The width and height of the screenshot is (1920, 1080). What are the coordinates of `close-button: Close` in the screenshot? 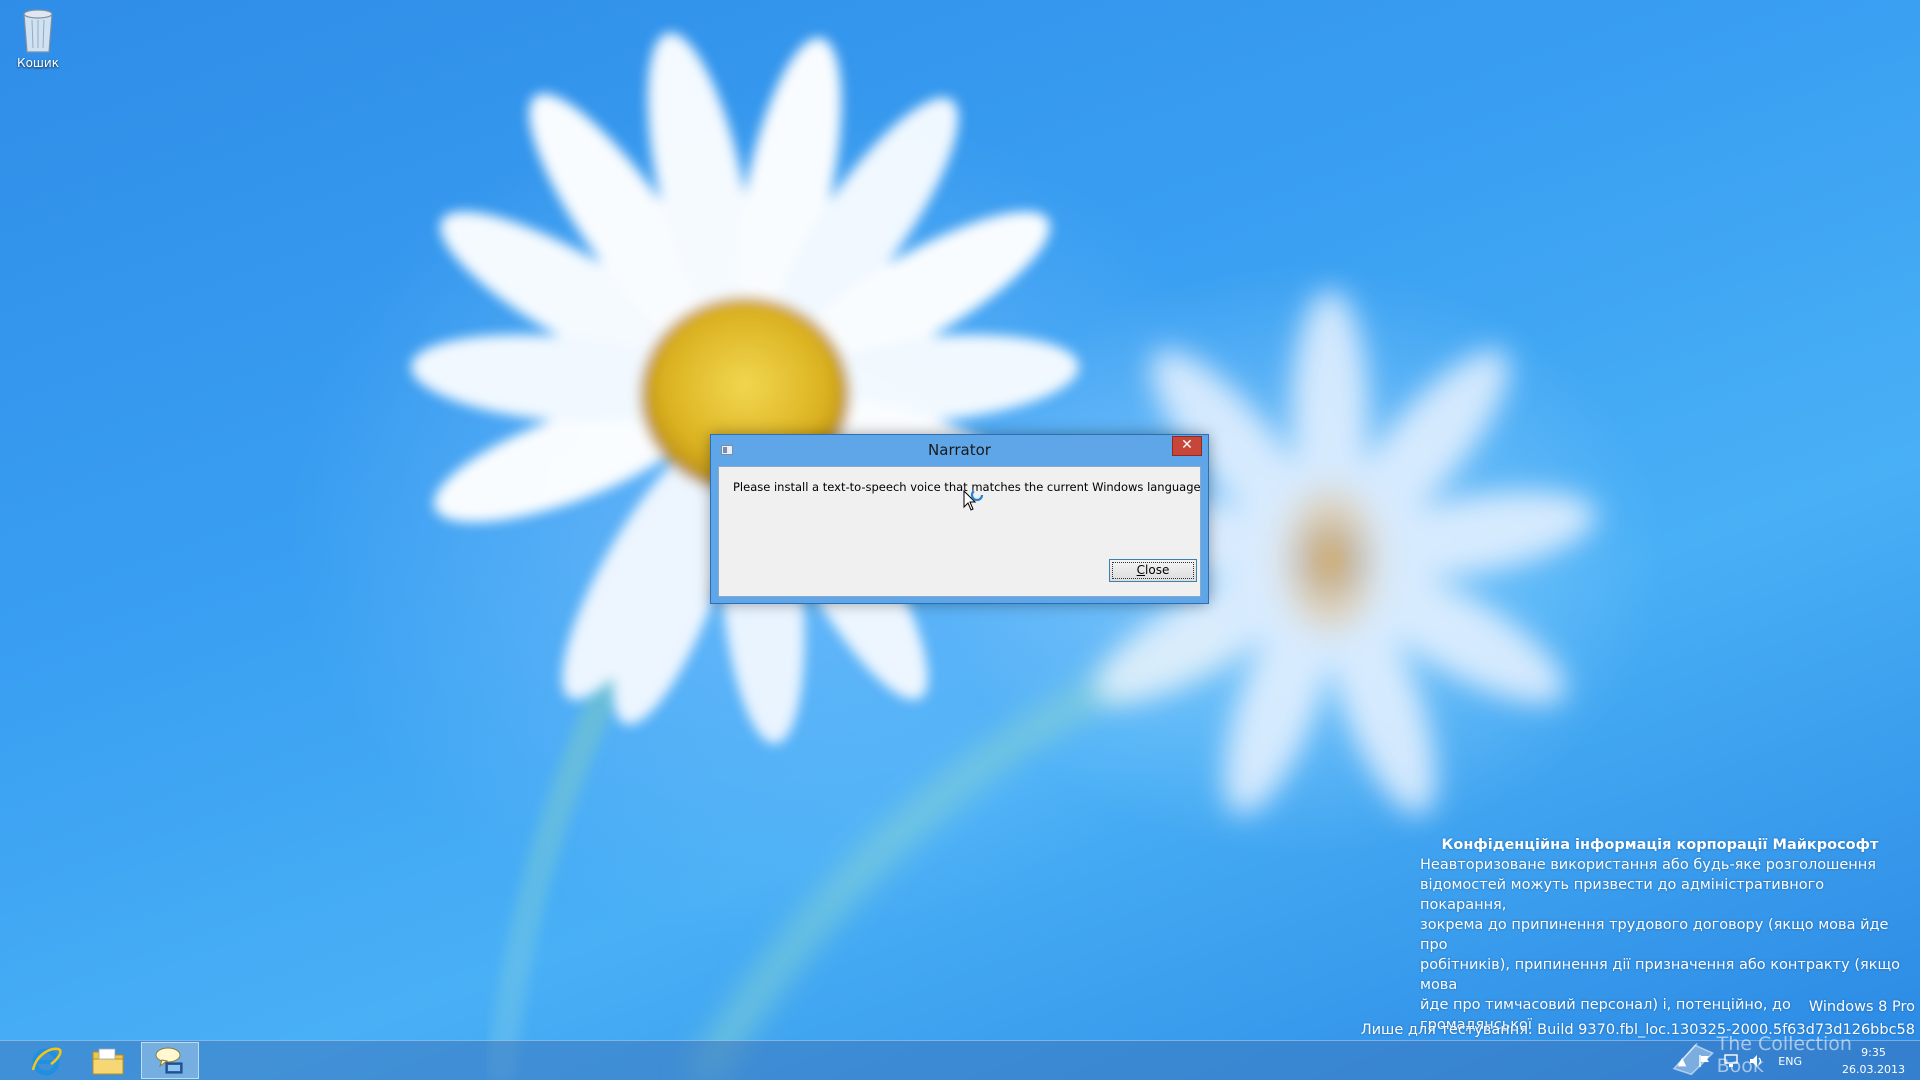 It's located at (1153, 570).